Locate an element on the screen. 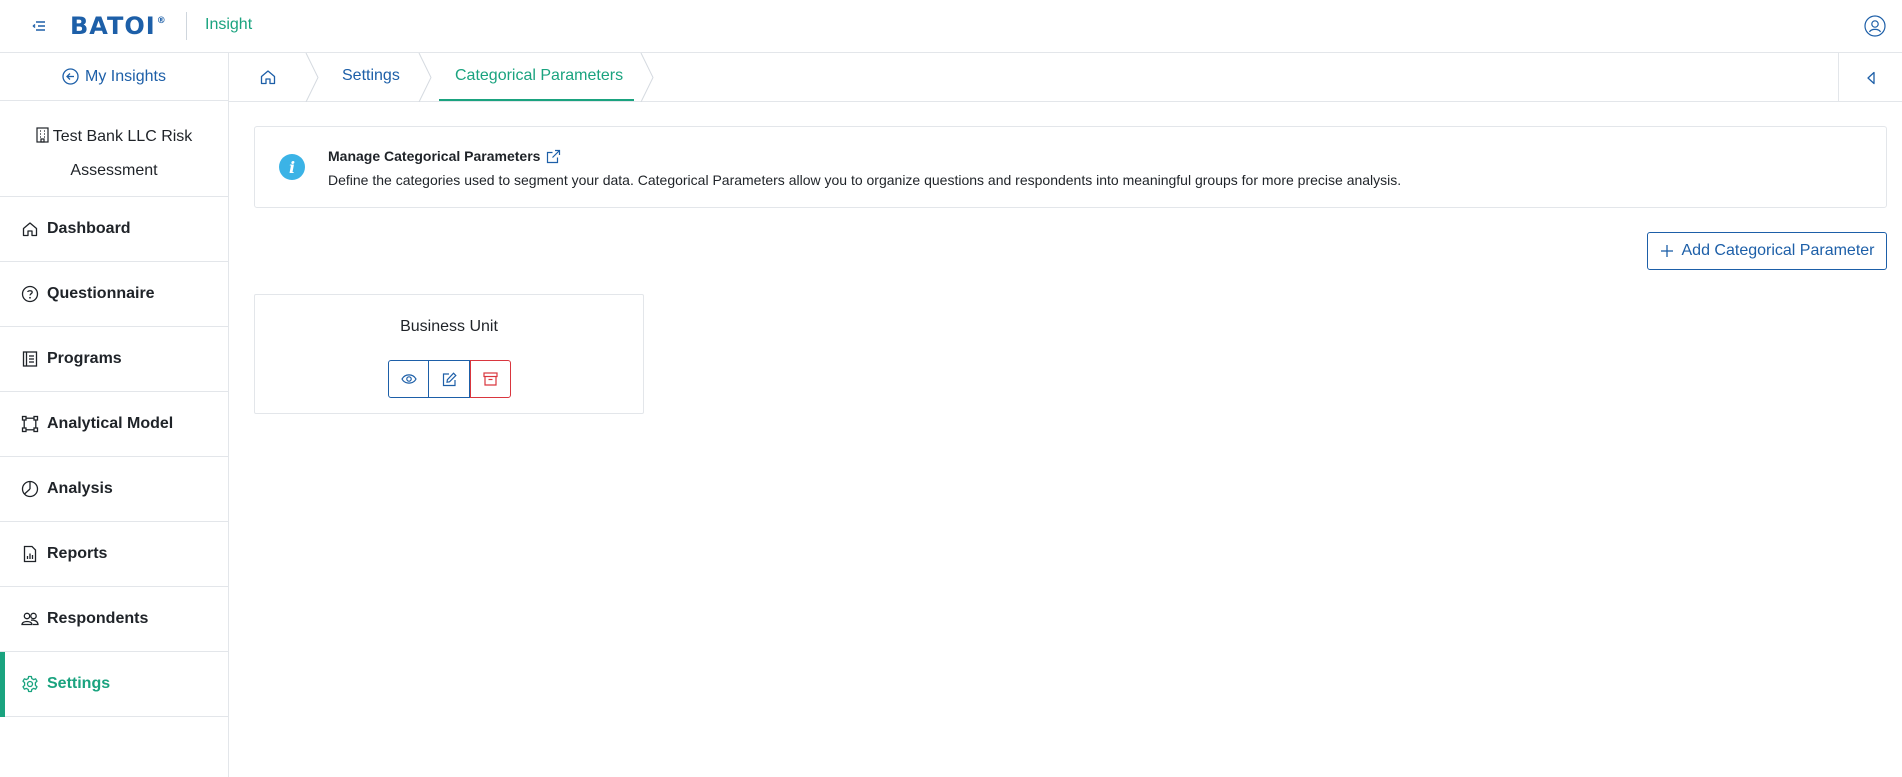 The height and width of the screenshot is (777, 1902). edit-parameter-button is located at coordinates (449, 379).